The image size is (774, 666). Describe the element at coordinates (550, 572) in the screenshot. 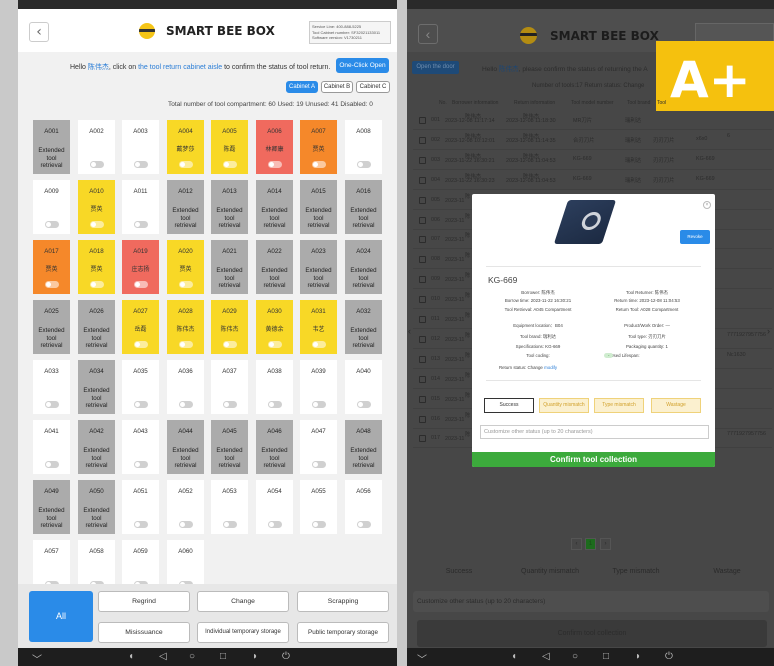

I see `status-quantity-mismatch: Quantity mismatch` at that location.